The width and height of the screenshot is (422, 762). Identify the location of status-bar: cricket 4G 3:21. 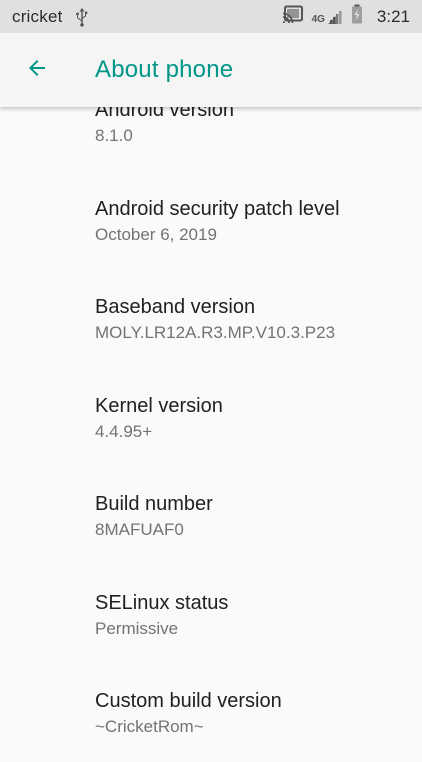
(211, 16).